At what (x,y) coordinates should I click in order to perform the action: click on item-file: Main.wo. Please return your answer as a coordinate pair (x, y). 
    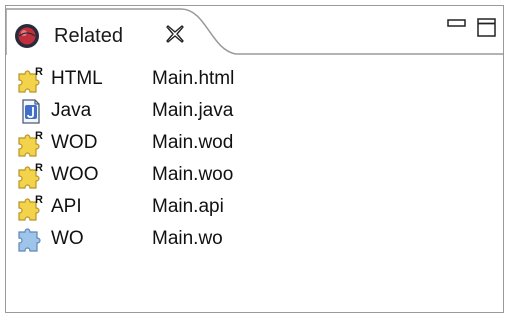
    Looking at the image, I should click on (187, 238).